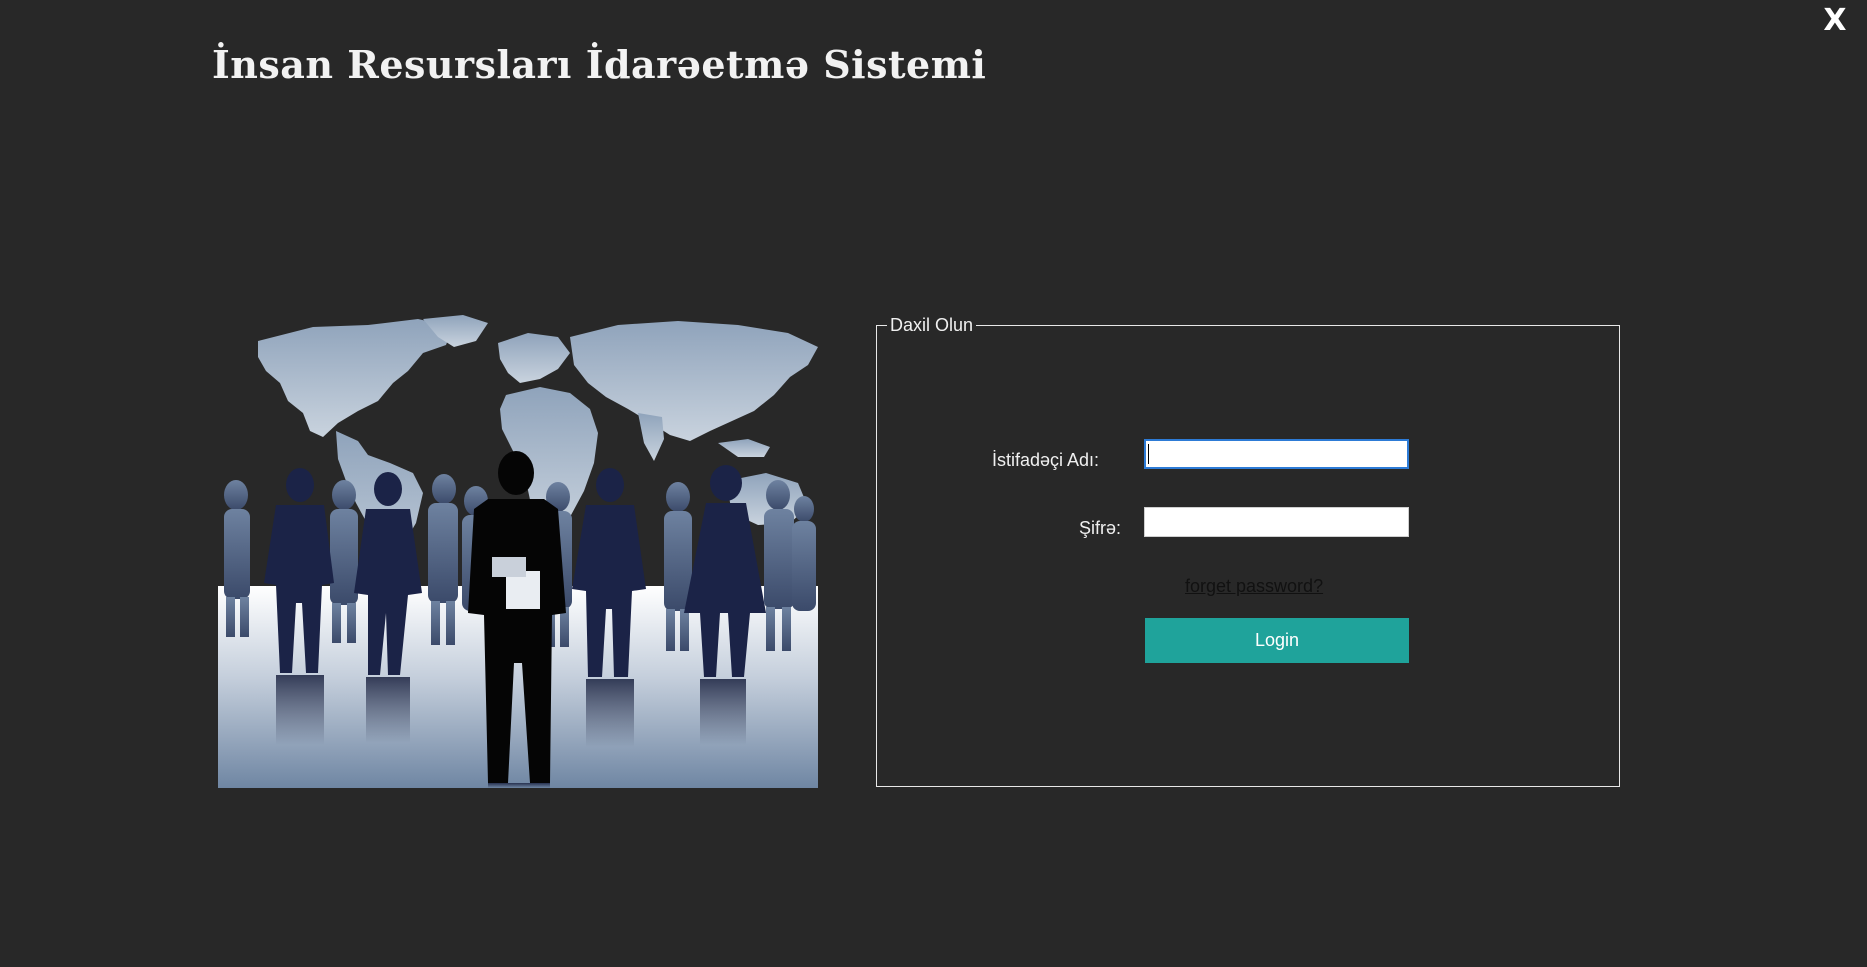  Describe the element at coordinates (1148, 454) in the screenshot. I see `text-caret` at that location.